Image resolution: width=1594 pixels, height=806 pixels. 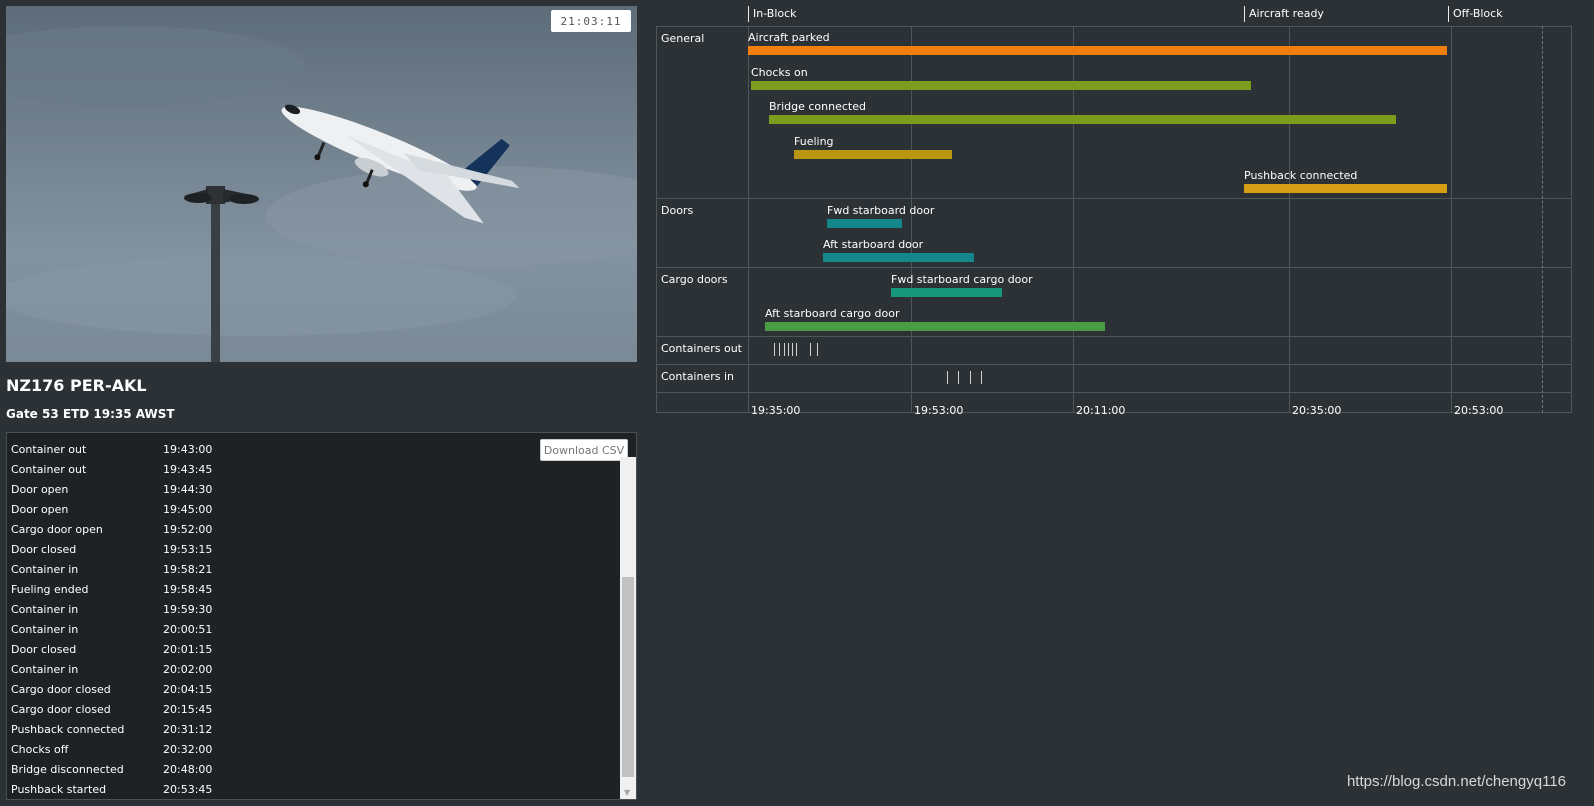 What do you see at coordinates (698, 376) in the screenshot?
I see `category-containers-in: Containers in` at bounding box center [698, 376].